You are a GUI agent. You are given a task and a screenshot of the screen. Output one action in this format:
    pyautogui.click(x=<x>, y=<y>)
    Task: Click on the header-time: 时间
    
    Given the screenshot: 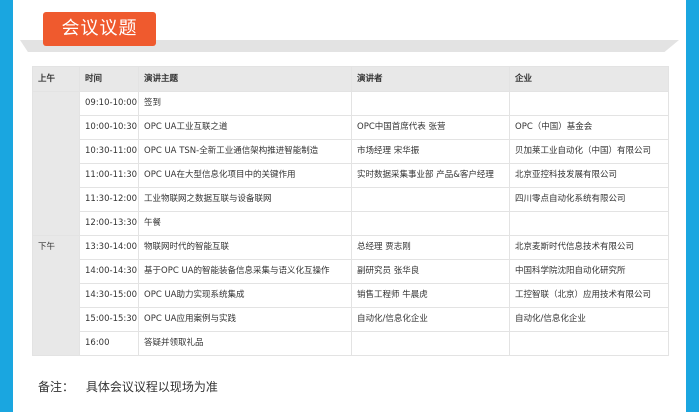 What is the action you would take?
    pyautogui.click(x=109, y=79)
    